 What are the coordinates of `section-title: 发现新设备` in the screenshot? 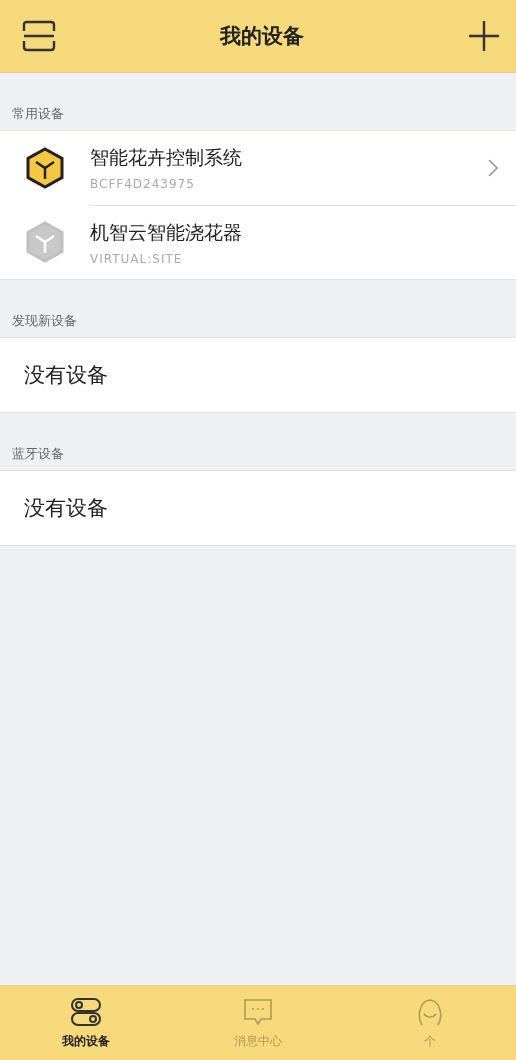 It's located at (44, 320).